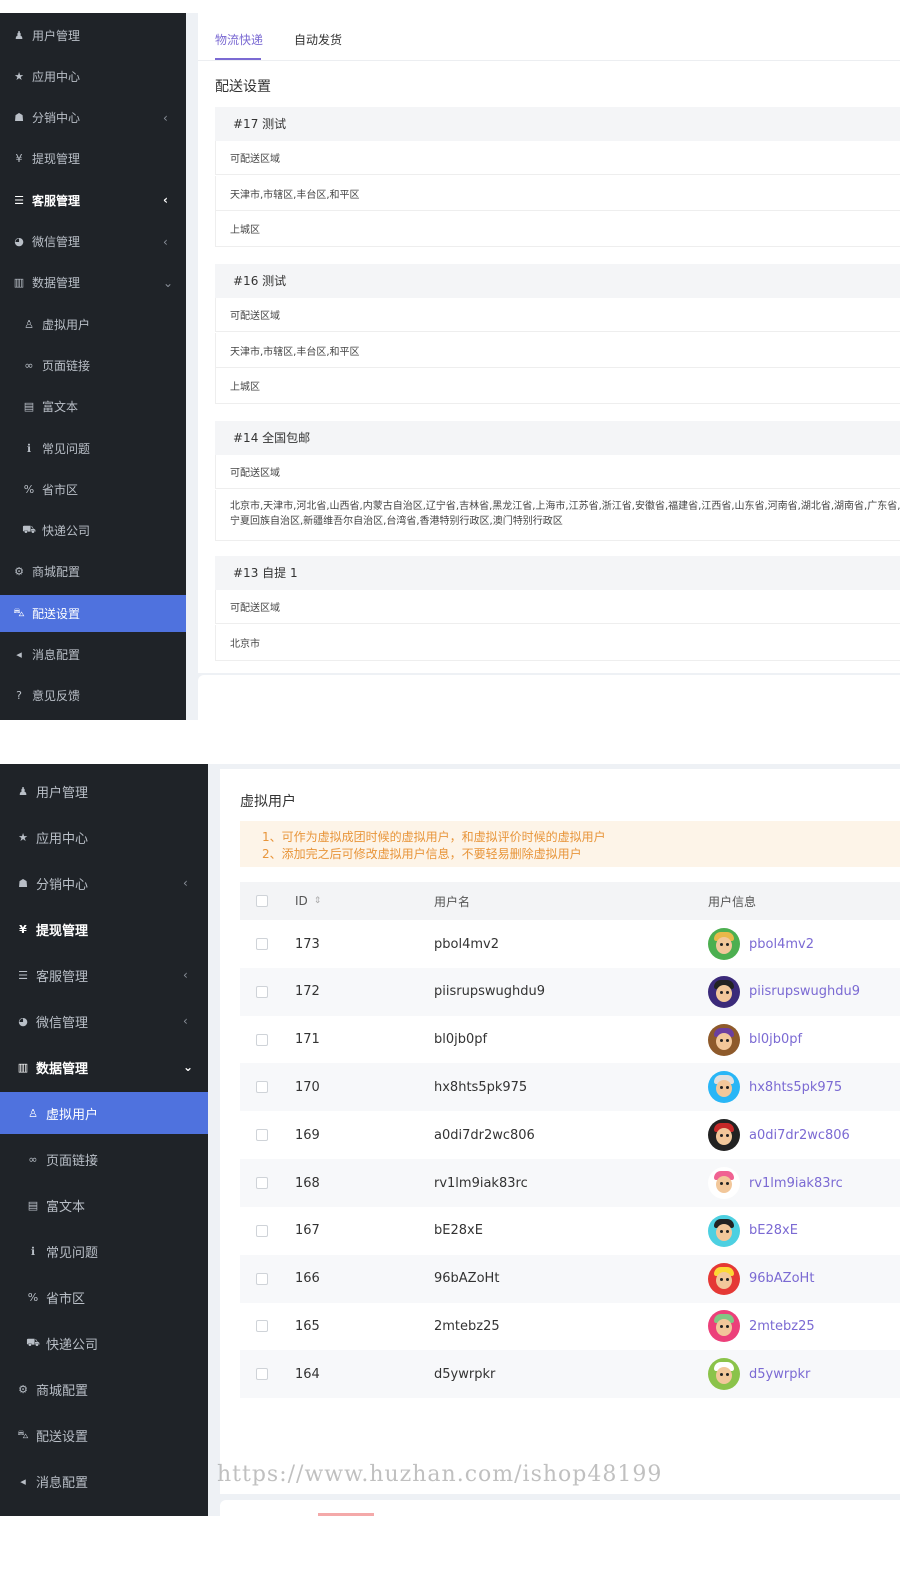  I want to click on sidebar-item-label: 意见反馈, so click(56, 696).